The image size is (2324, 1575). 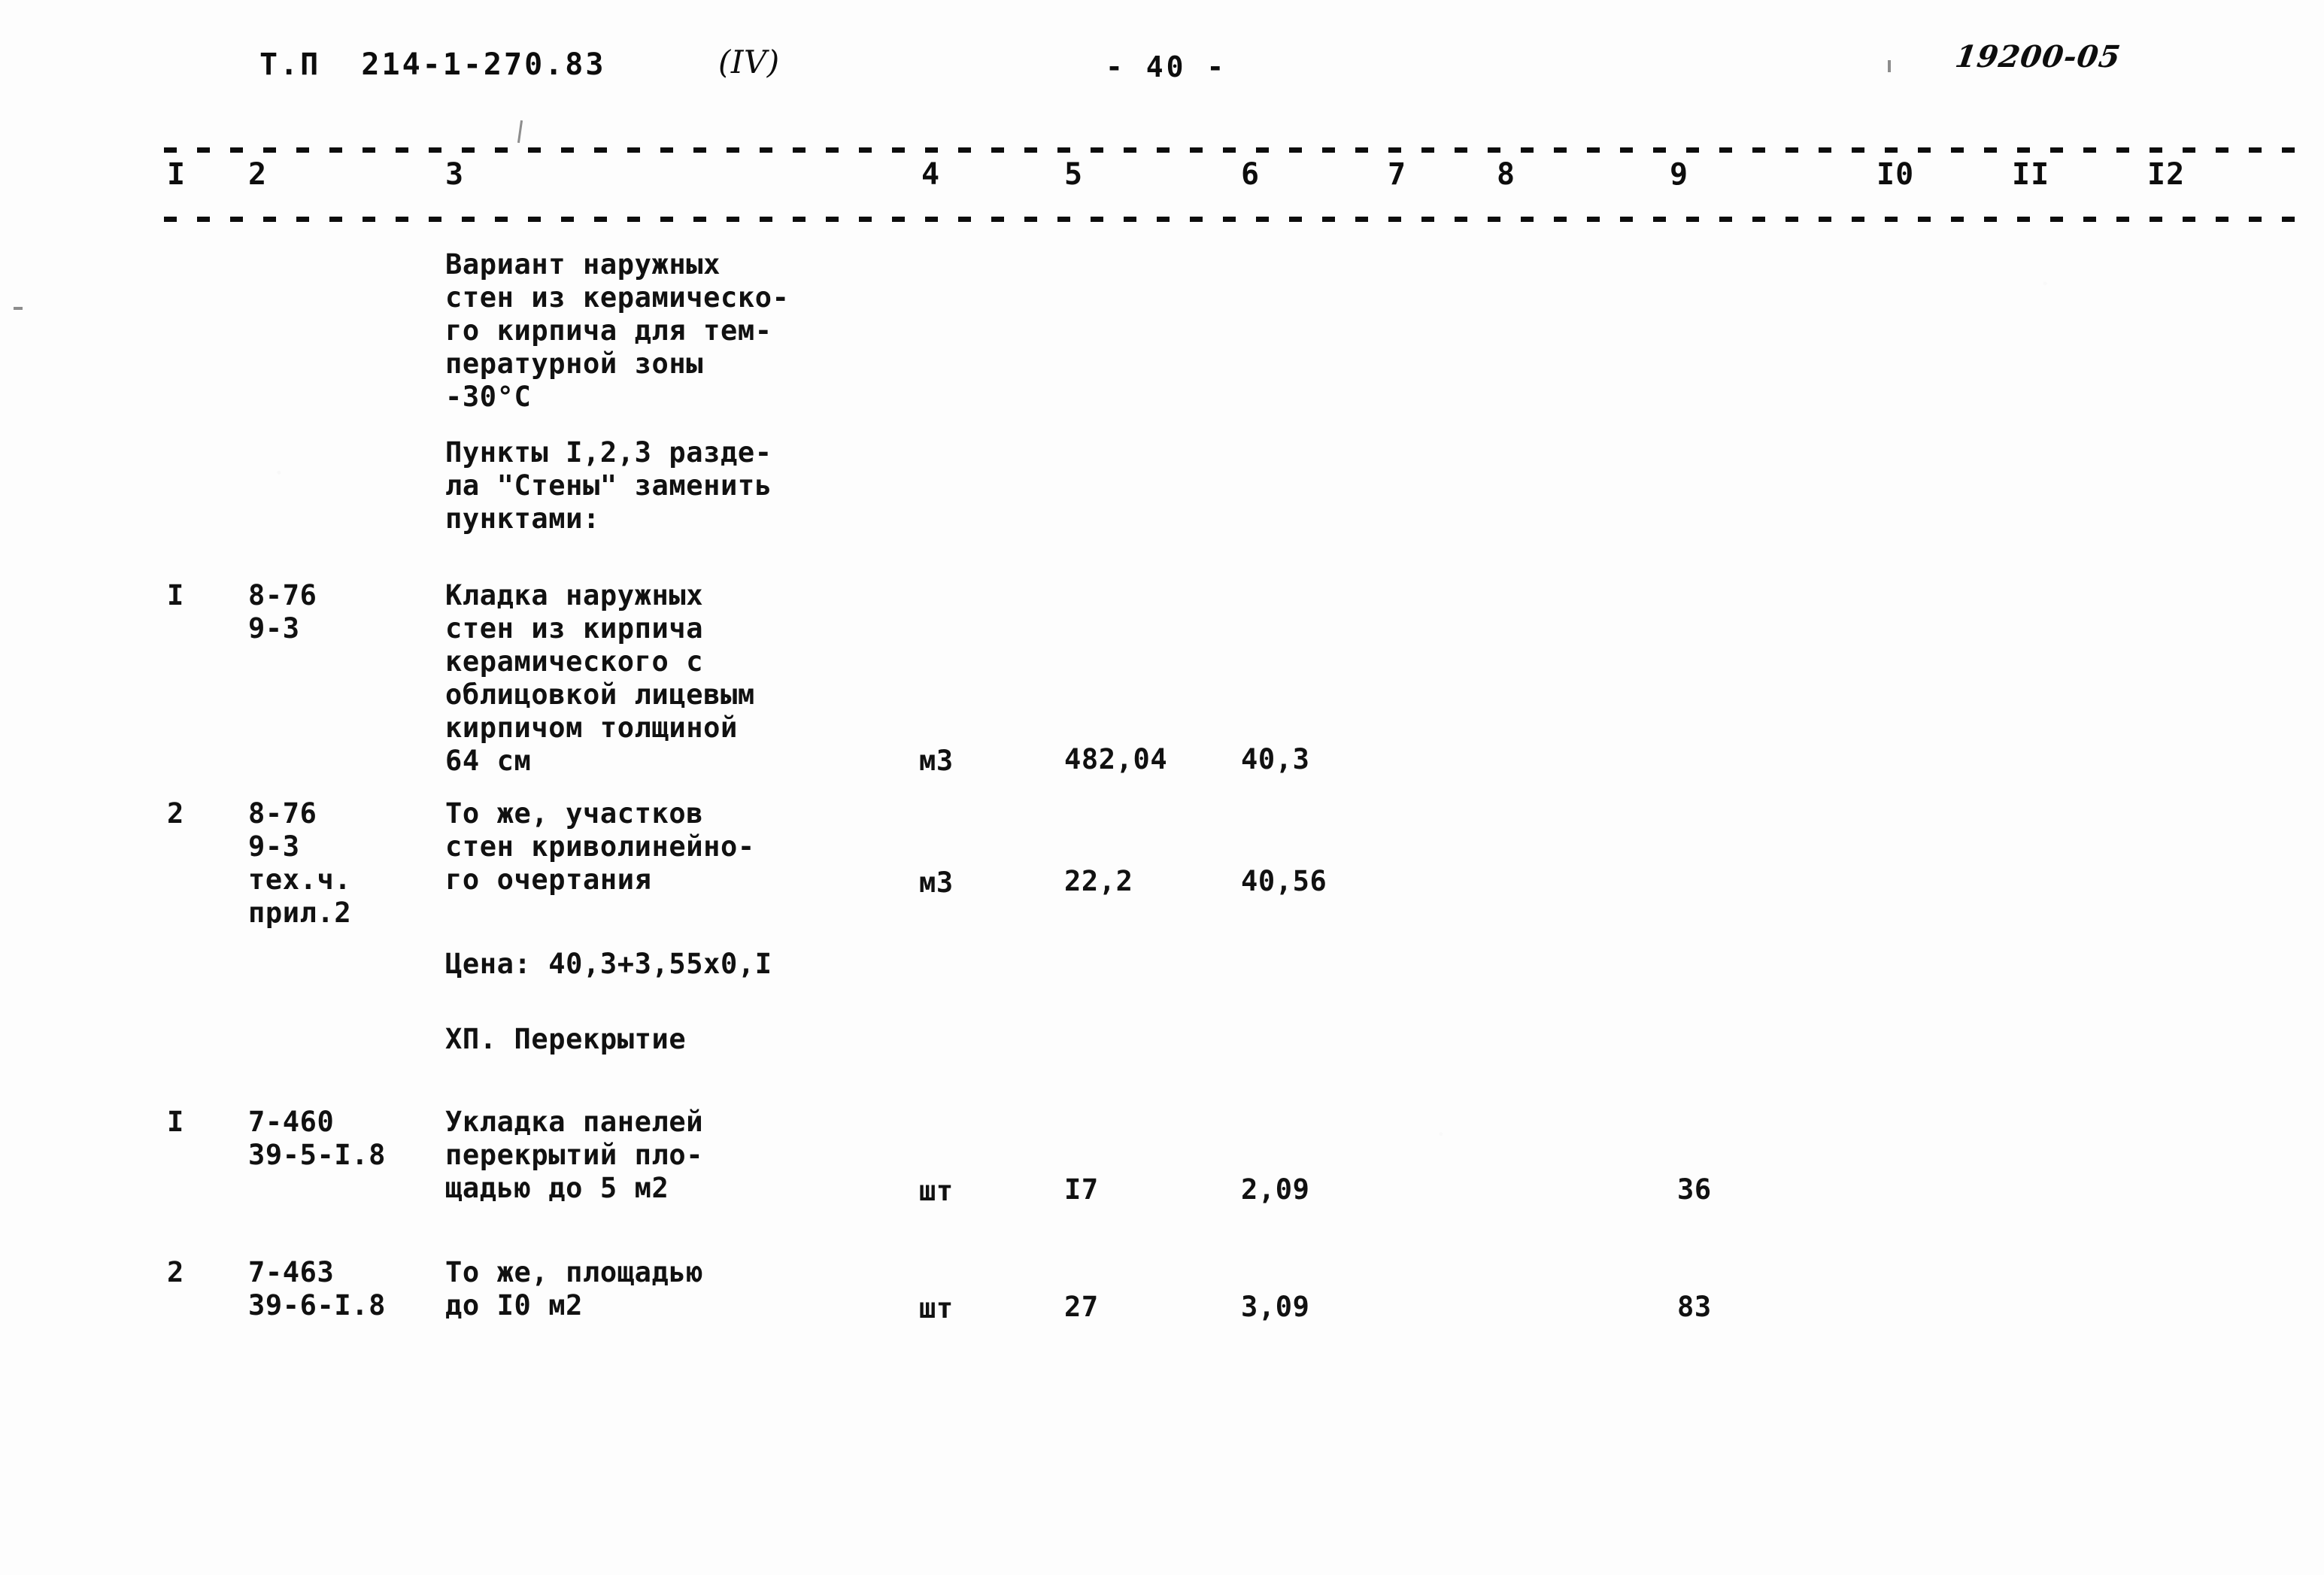 What do you see at coordinates (317, 1138) in the screenshot?
I see `row-code: 7-460 39-5-I.8` at bounding box center [317, 1138].